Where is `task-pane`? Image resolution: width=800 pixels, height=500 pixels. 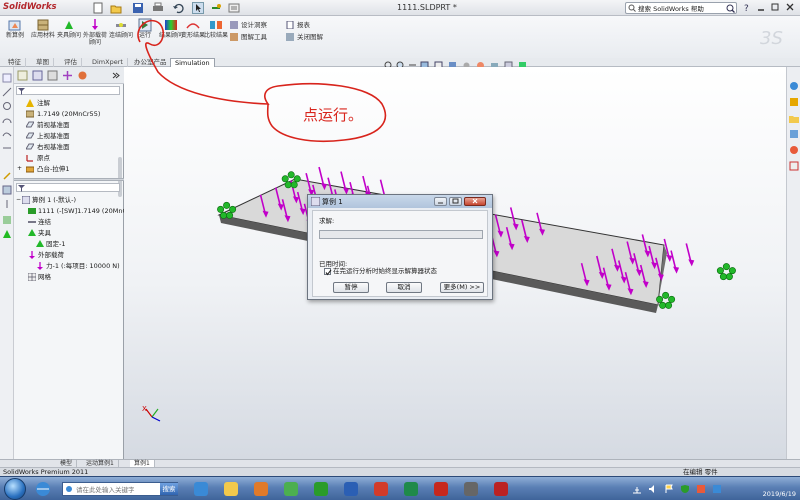
task-pane is located at coordinates (793, 263).